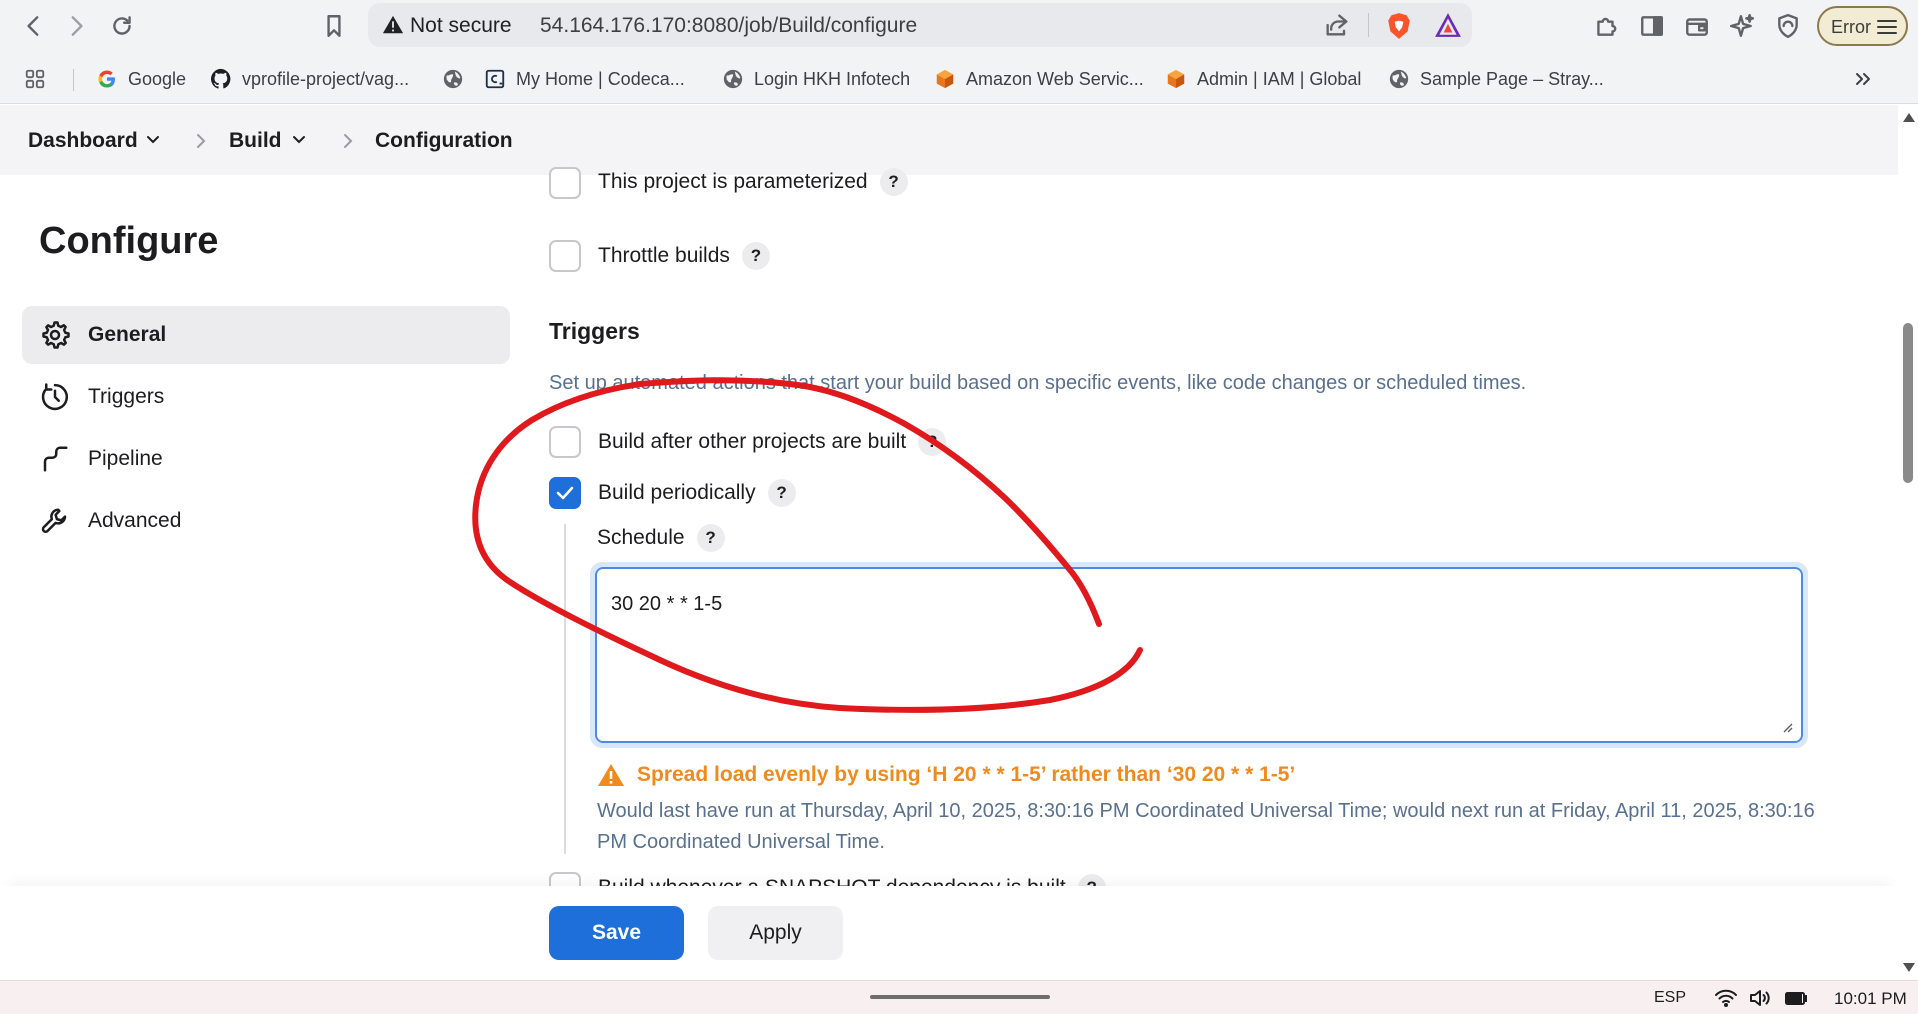  Describe the element at coordinates (255, 141) in the screenshot. I see `breadcrumb-build: Build` at that location.